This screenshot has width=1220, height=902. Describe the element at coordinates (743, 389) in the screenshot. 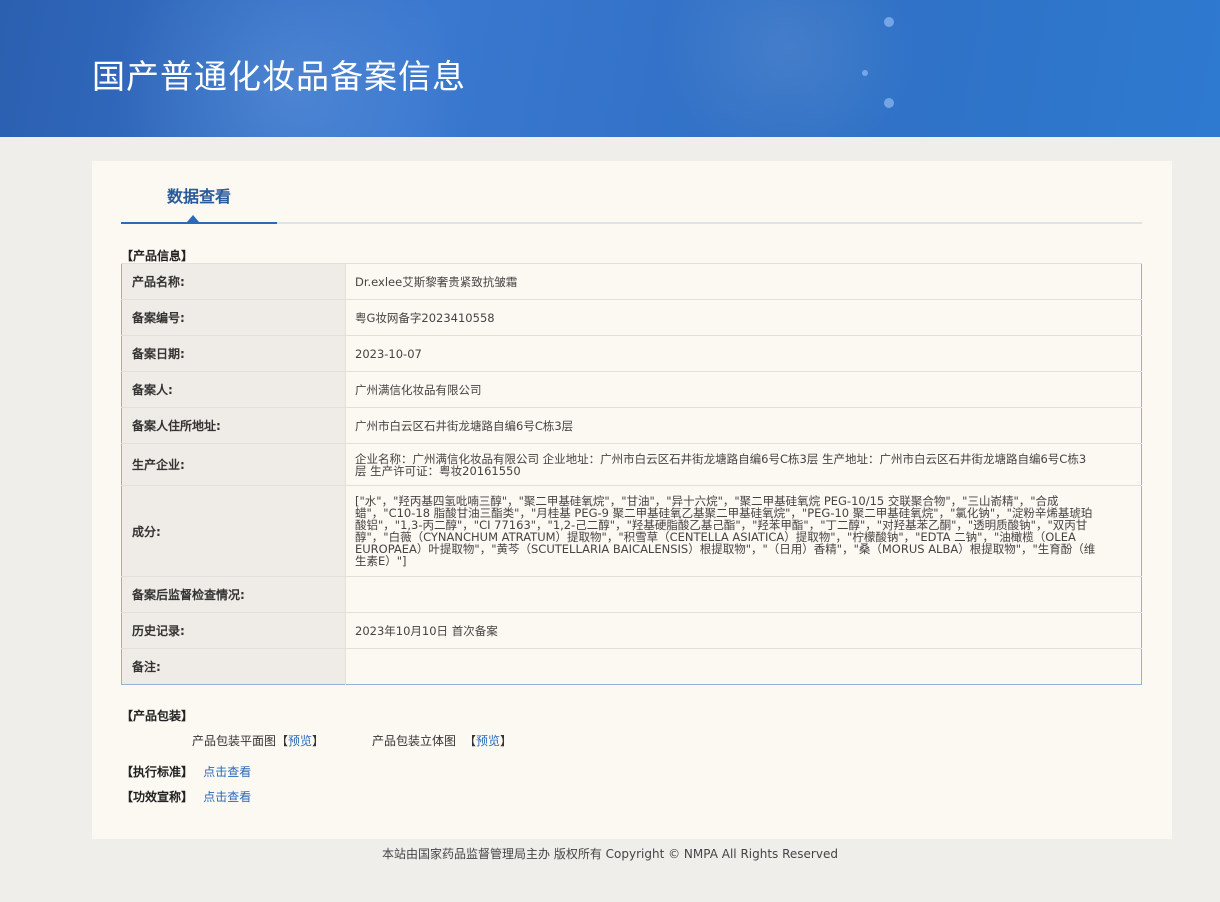

I see `row-value: 广州满信化妆品有限公司` at that location.